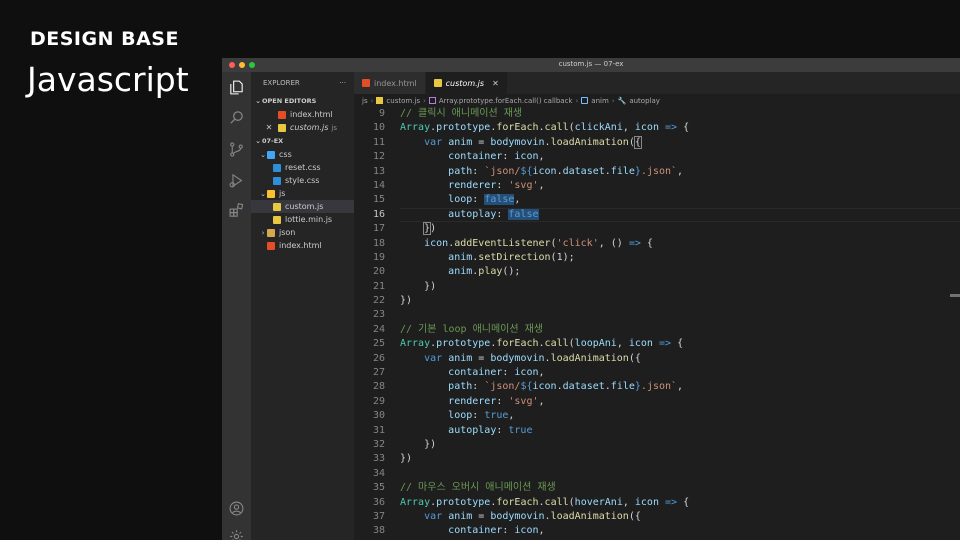  I want to click on code-token: prototype, so click(463, 128).